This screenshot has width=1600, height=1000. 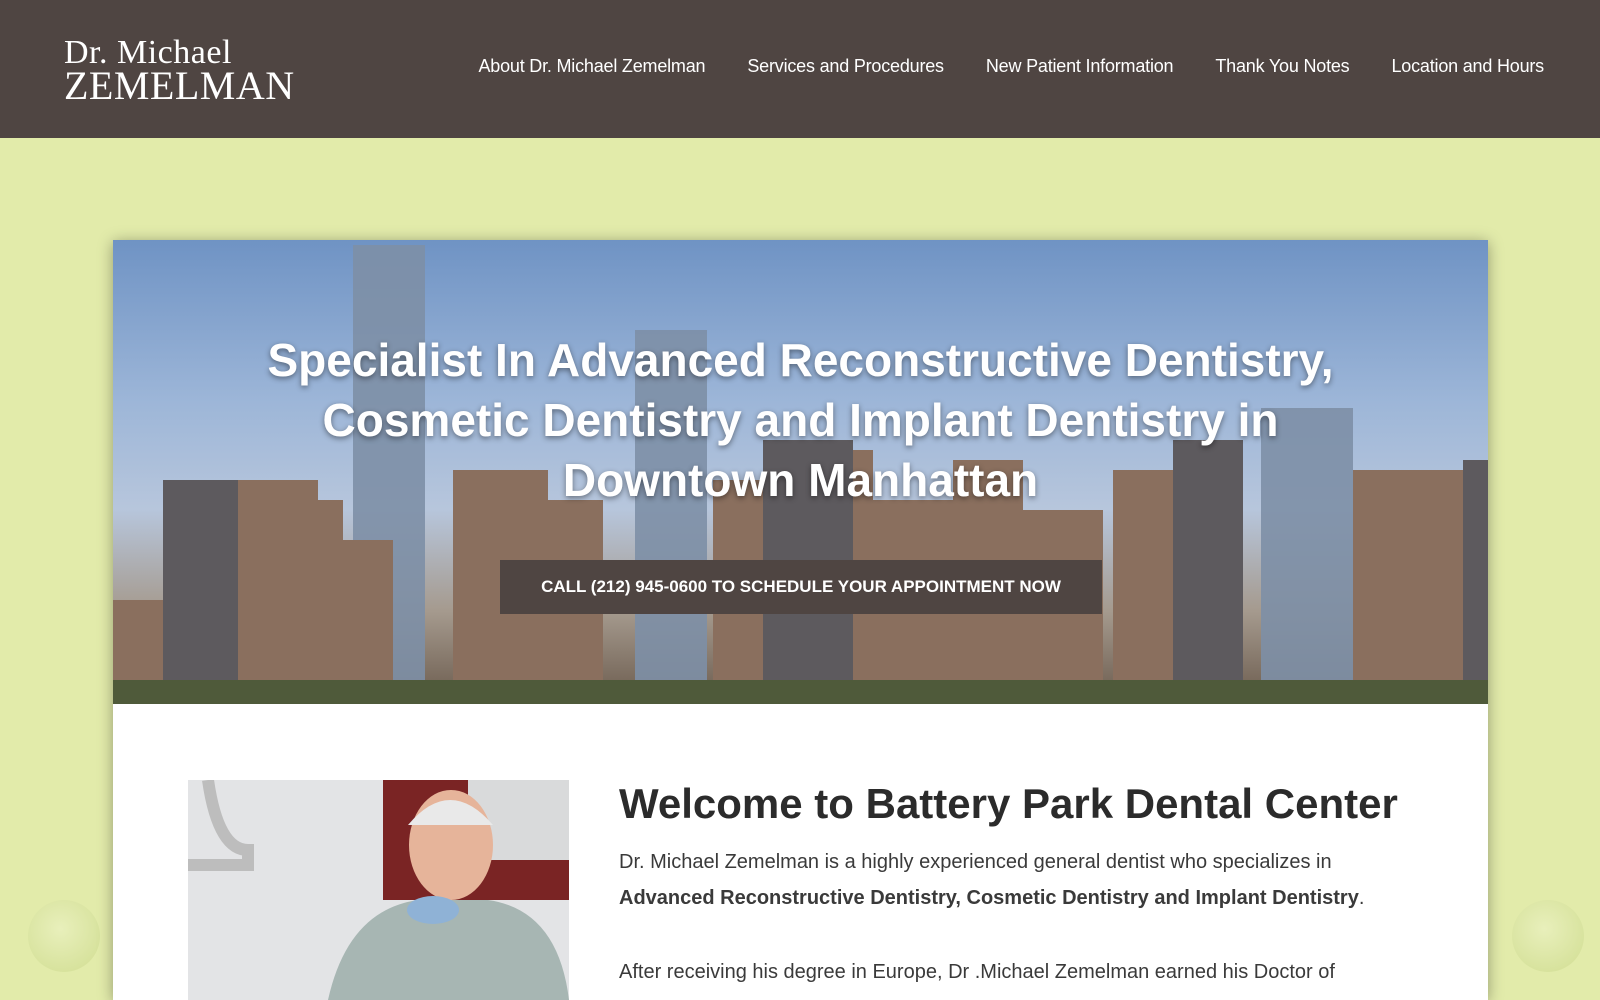 What do you see at coordinates (378, 890) in the screenshot?
I see `doctor-photo` at bounding box center [378, 890].